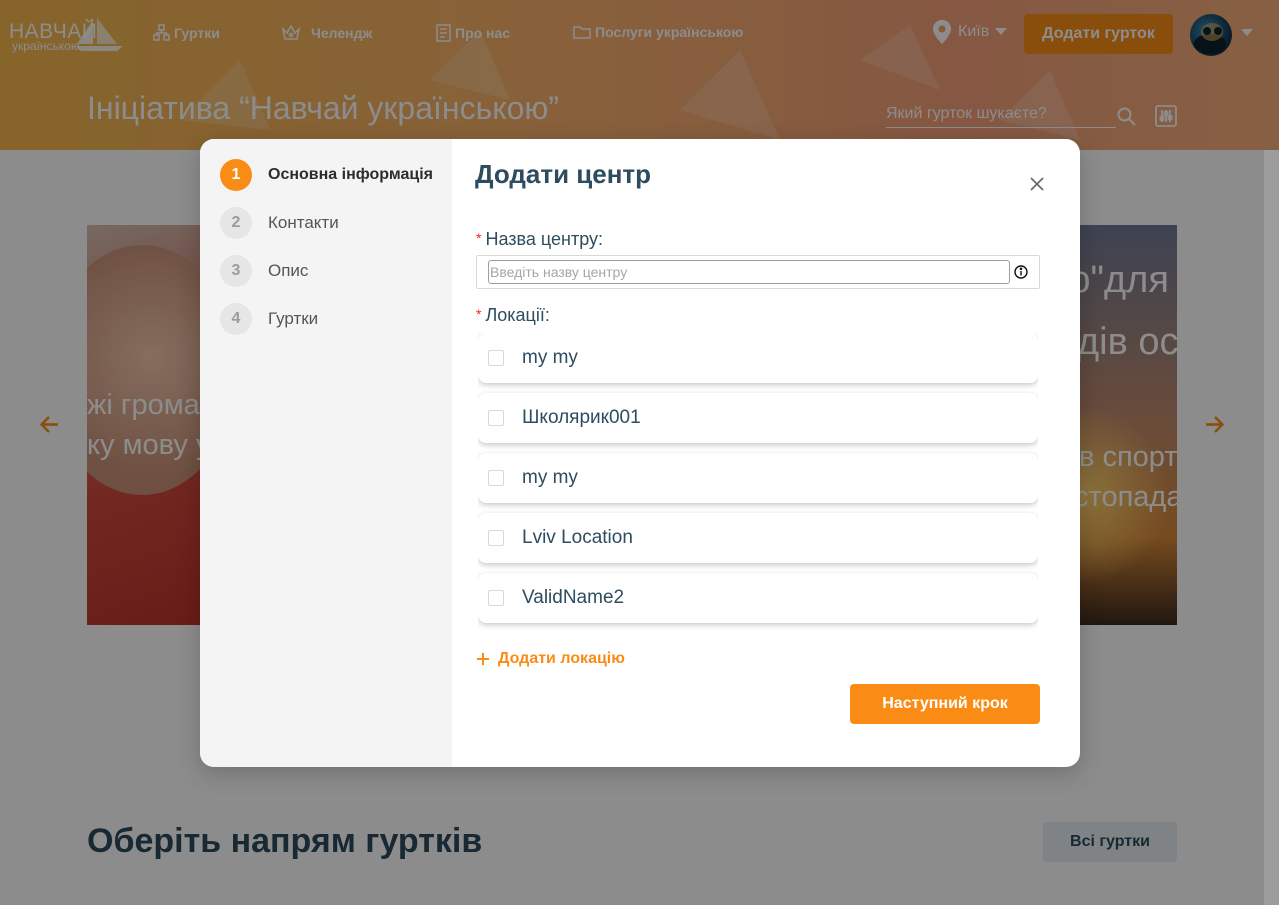  Describe the element at coordinates (483, 659) in the screenshot. I see `plus-icon` at that location.